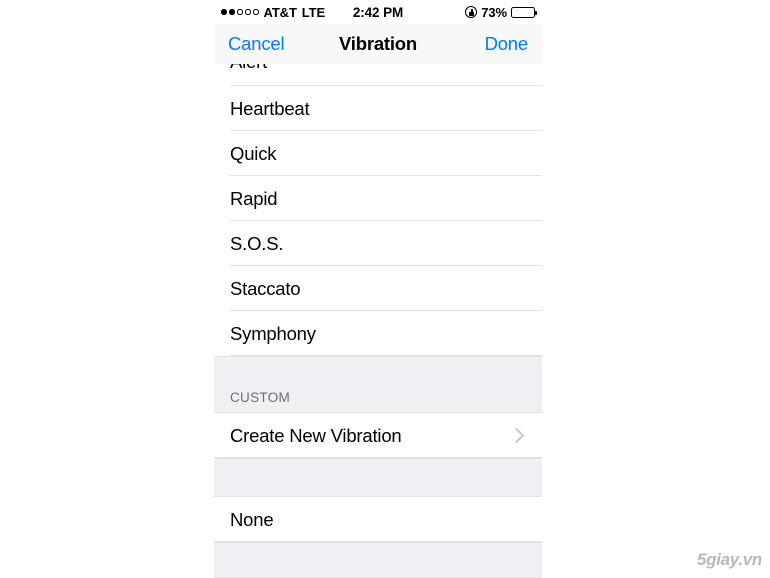 Image resolution: width=770 pixels, height=578 pixels. Describe the element at coordinates (253, 153) in the screenshot. I see `list-item-label: Quick` at that location.